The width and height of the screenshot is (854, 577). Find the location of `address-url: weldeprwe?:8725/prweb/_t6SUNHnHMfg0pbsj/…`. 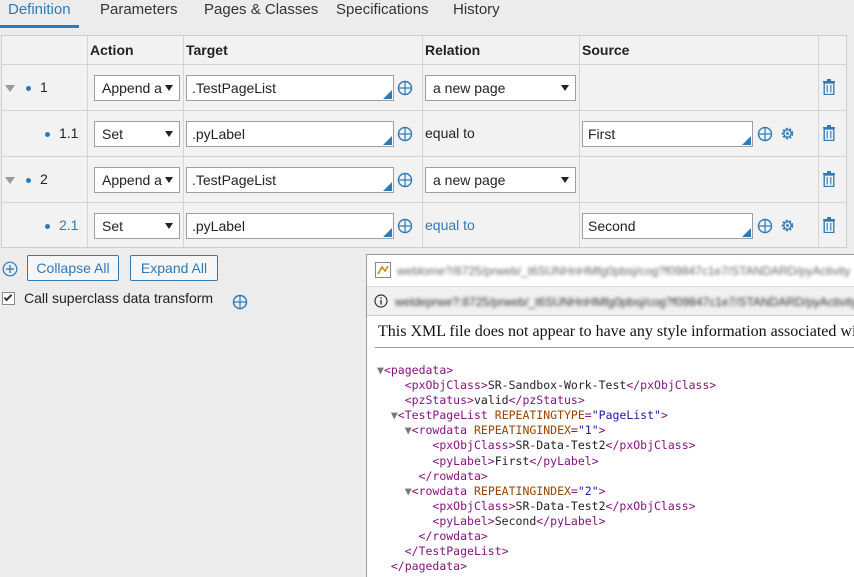

address-url: weldeprwe?:8725/prweb/_t6SUNHnHMfg0pbsj/… is located at coordinates (624, 302).